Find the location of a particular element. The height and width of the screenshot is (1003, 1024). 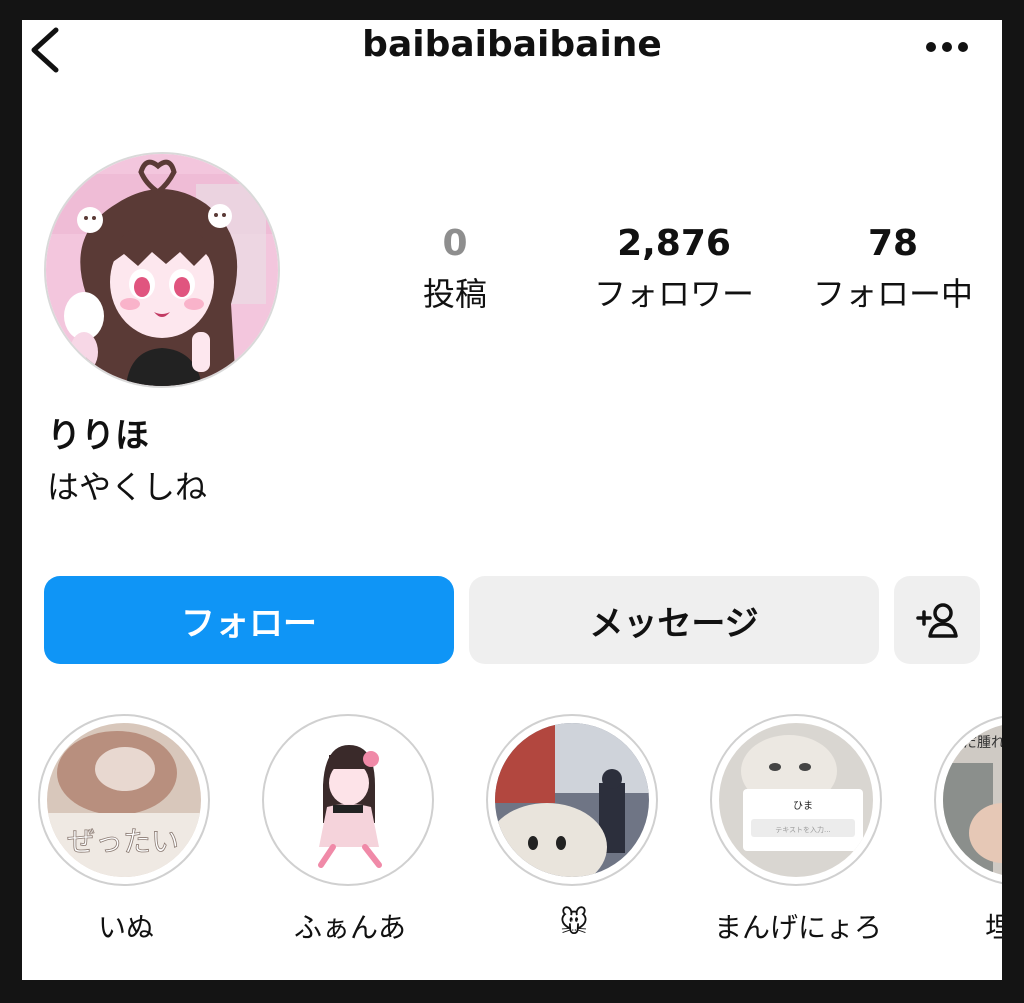

highlight-inu: ぜったい いぬ is located at coordinates (126, 830).